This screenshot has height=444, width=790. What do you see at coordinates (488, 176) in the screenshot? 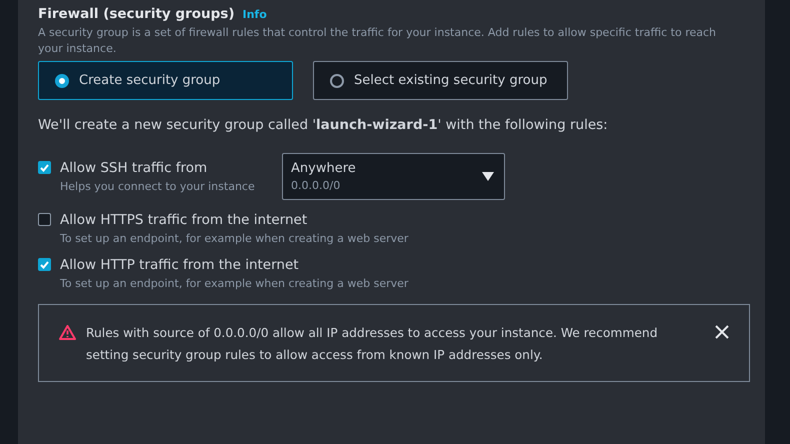
I see `caret-icon` at bounding box center [488, 176].